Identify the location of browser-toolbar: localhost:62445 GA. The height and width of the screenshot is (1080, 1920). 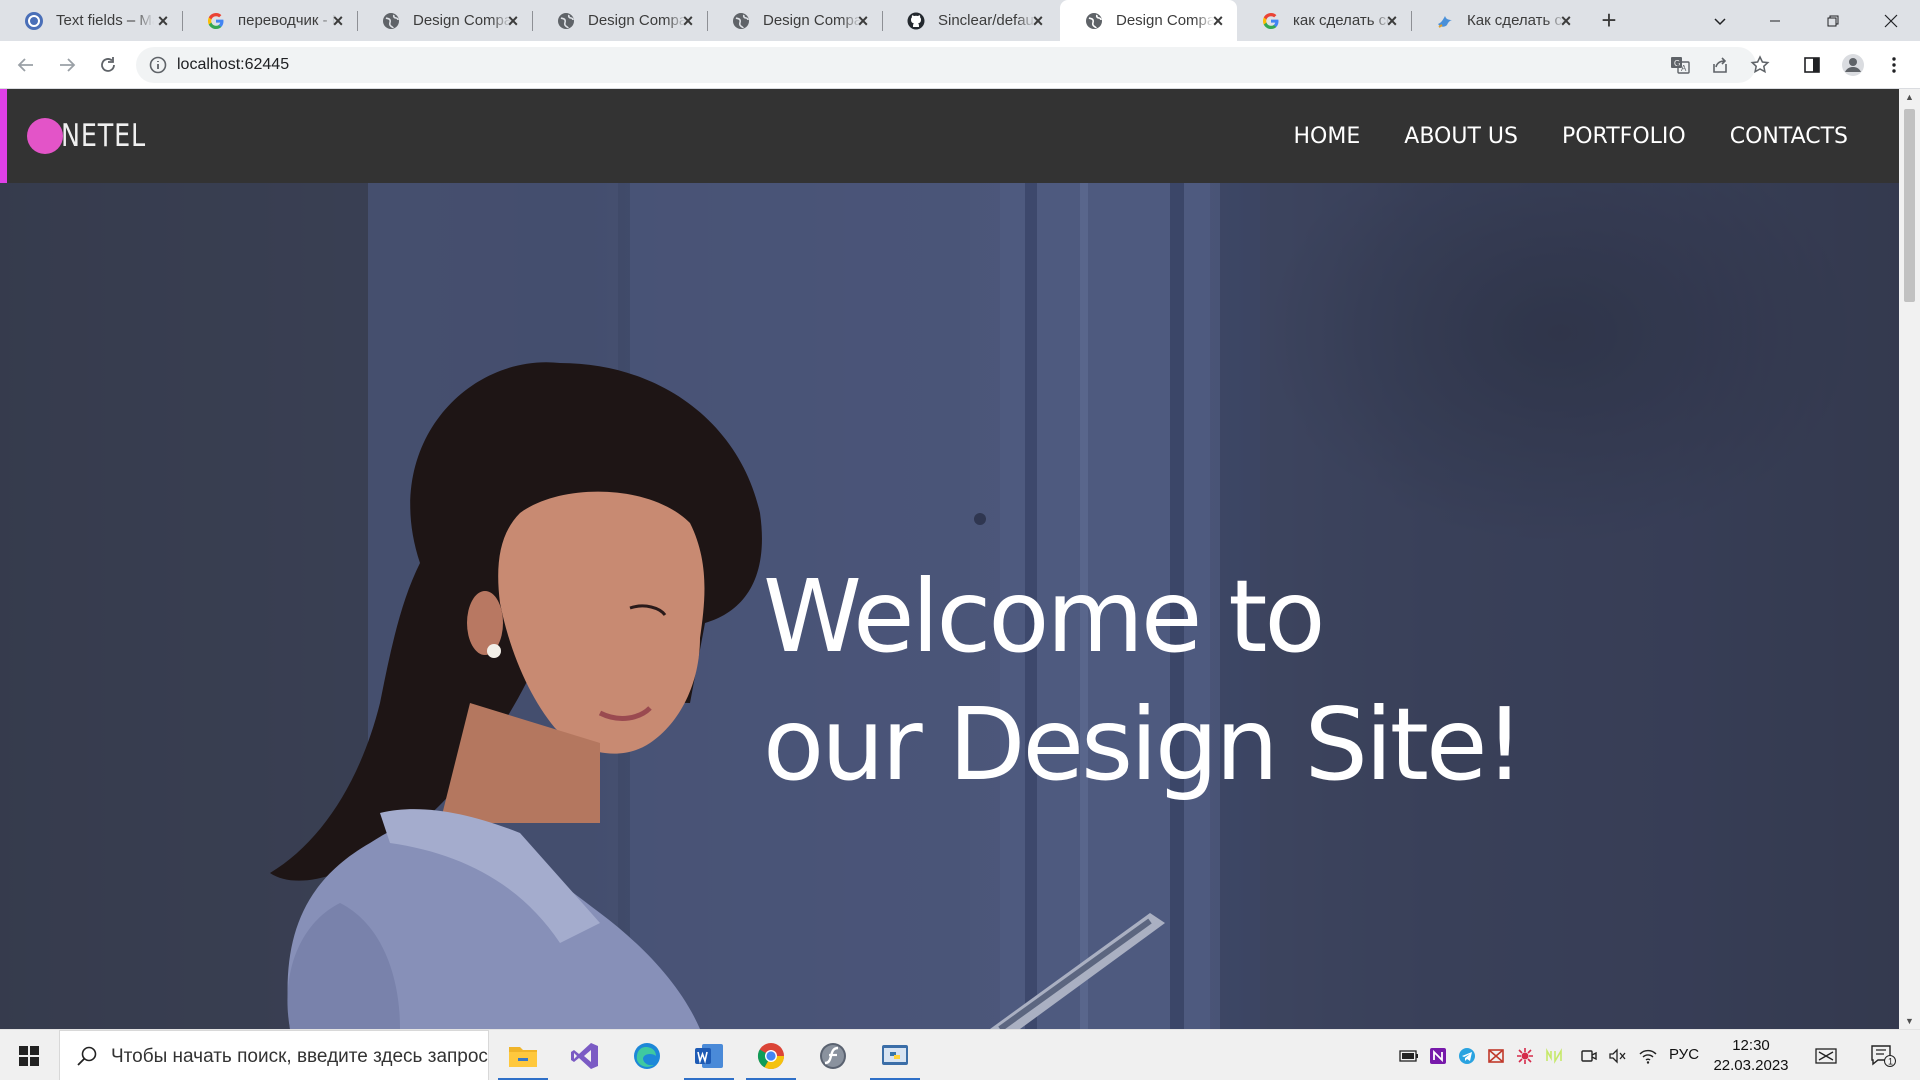
(960, 65).